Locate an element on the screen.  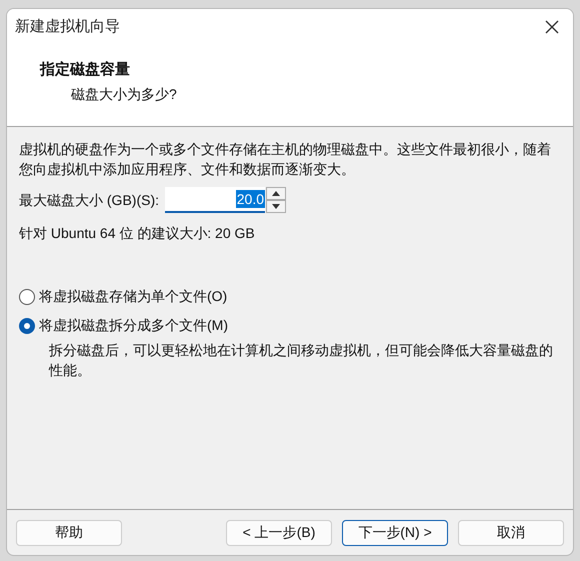
up-arrow-icon is located at coordinates (276, 193).